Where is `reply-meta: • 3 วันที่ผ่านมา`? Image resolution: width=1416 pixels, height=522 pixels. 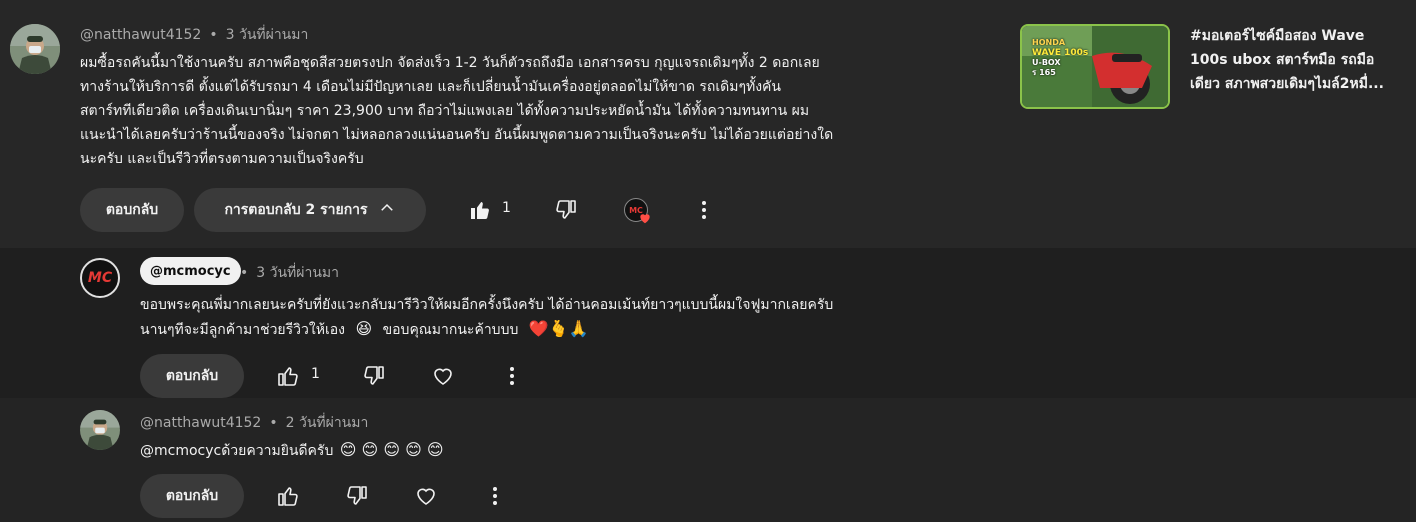 reply-meta: • 3 วันที่ผ่านมา is located at coordinates (289, 273).